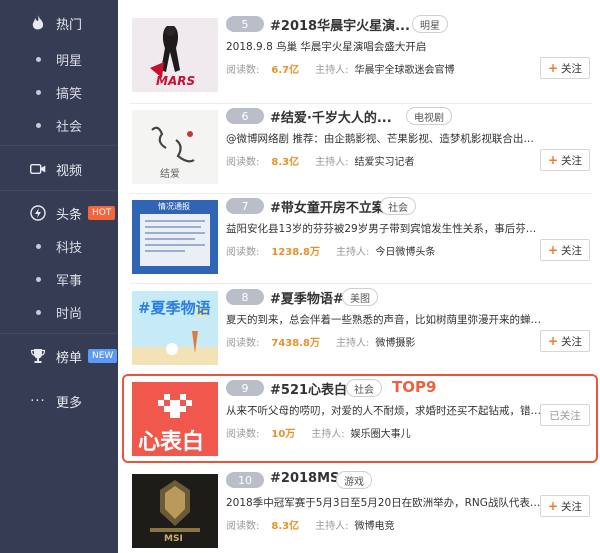 This screenshot has width=600, height=553. I want to click on topic-title: #带女童开房不立案#, so click(333, 206).